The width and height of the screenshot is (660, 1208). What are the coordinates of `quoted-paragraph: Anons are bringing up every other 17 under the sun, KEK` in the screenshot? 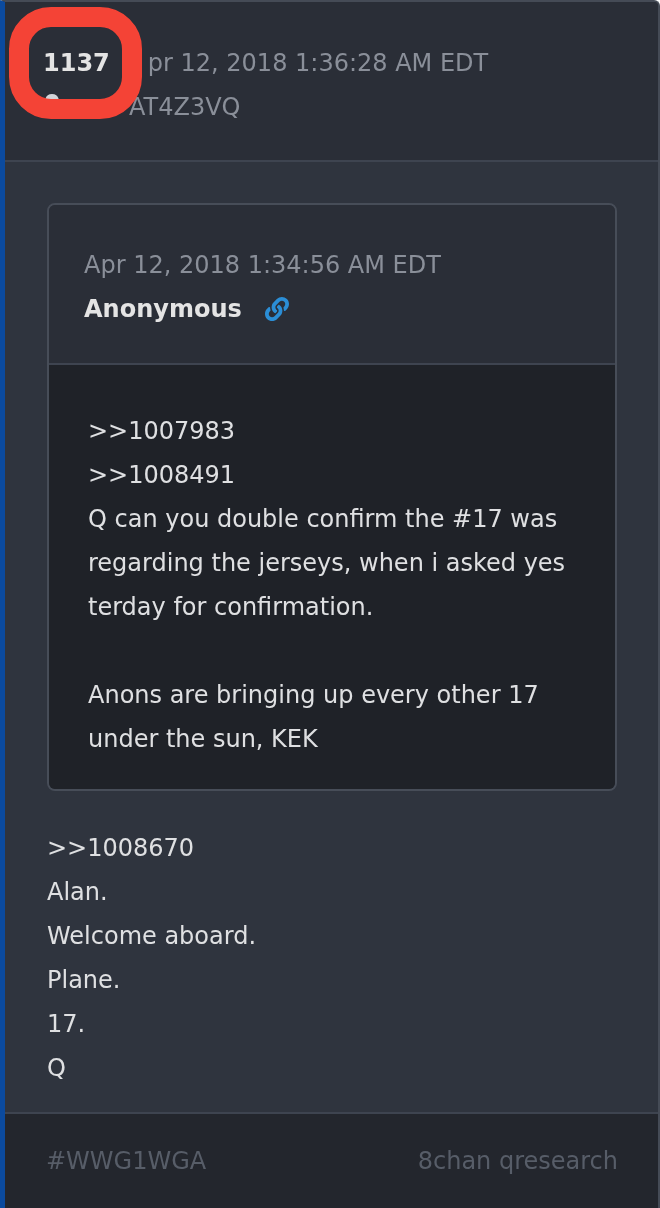 It's located at (313, 717).